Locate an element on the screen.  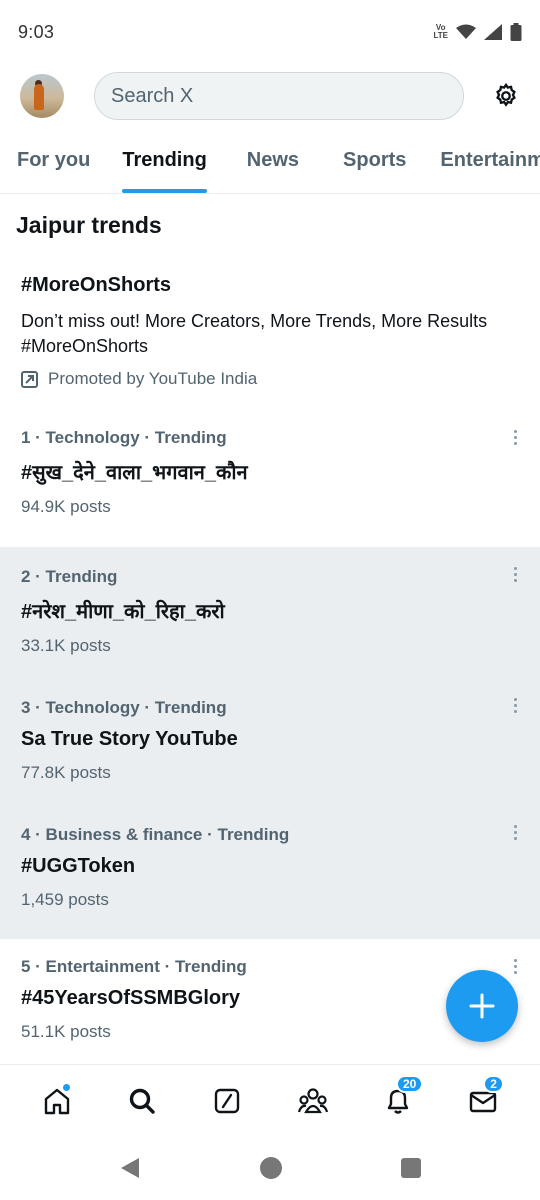
tab-label: Trending is located at coordinates (164, 160).